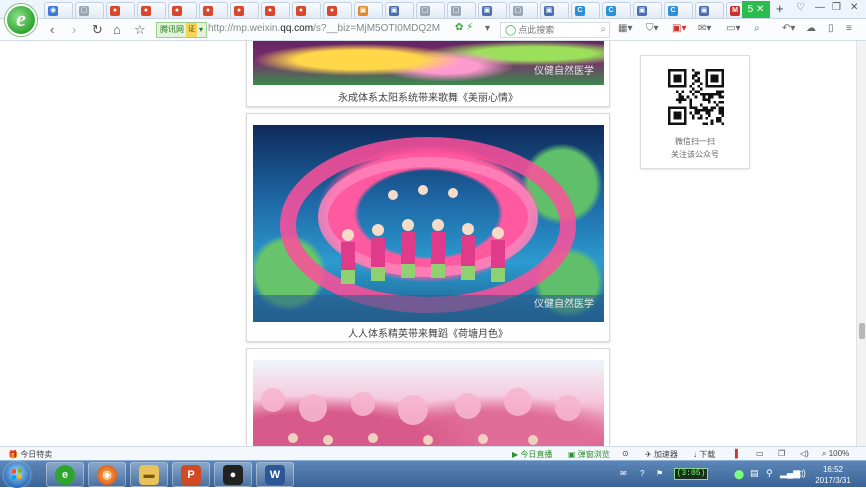  I want to click on accelerator-link: ✈ 加速器, so click(661, 454).